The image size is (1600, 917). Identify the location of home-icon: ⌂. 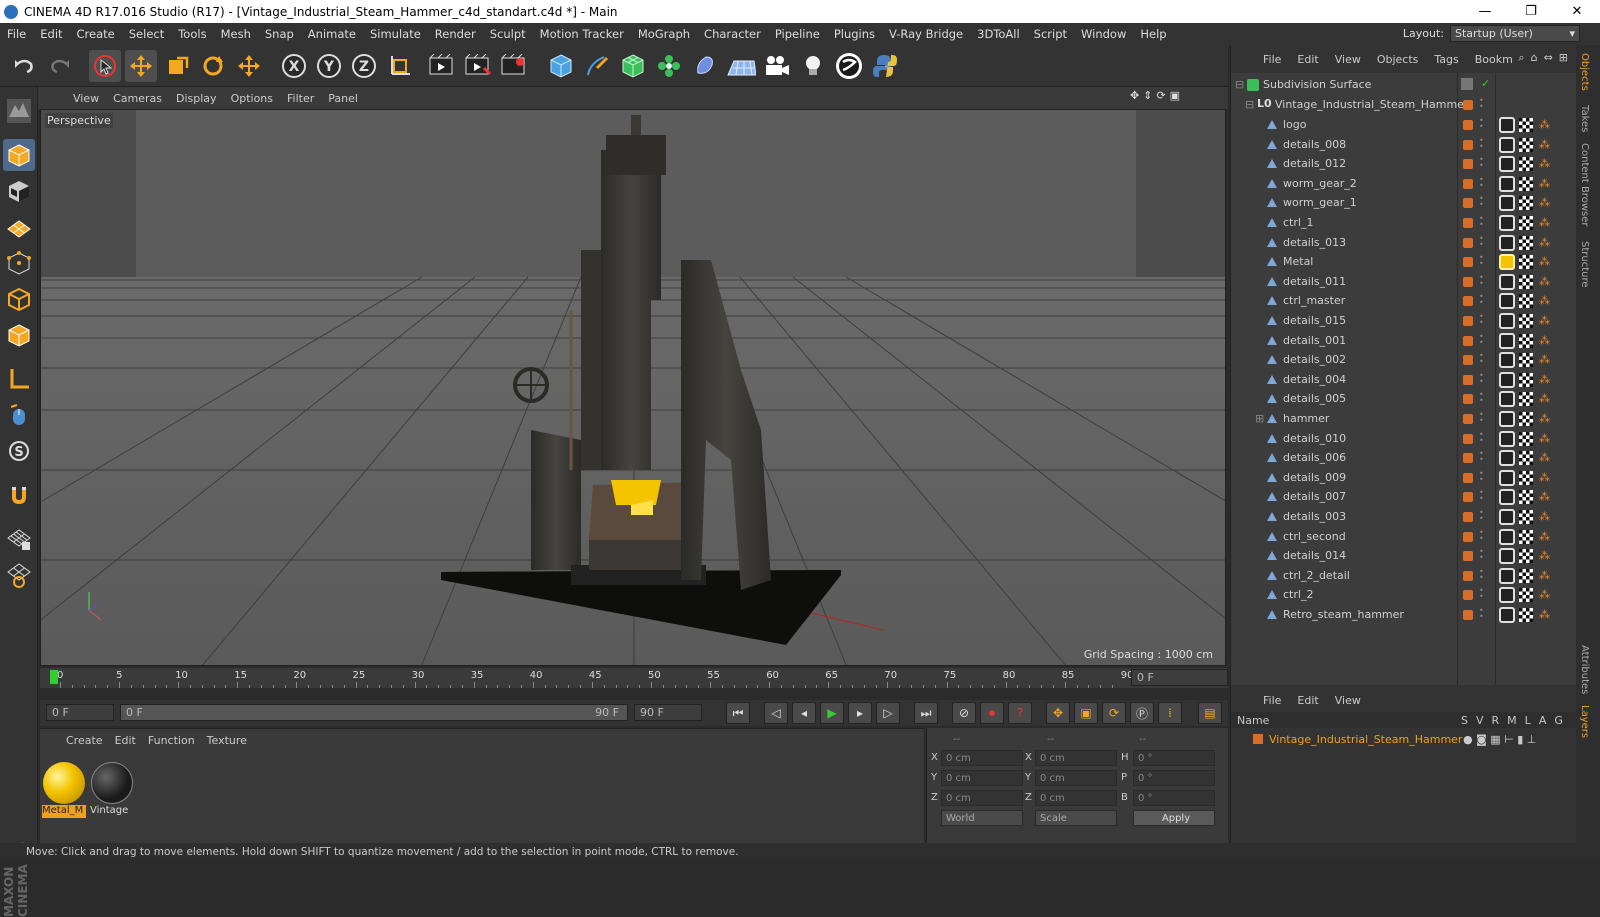
(1534, 58).